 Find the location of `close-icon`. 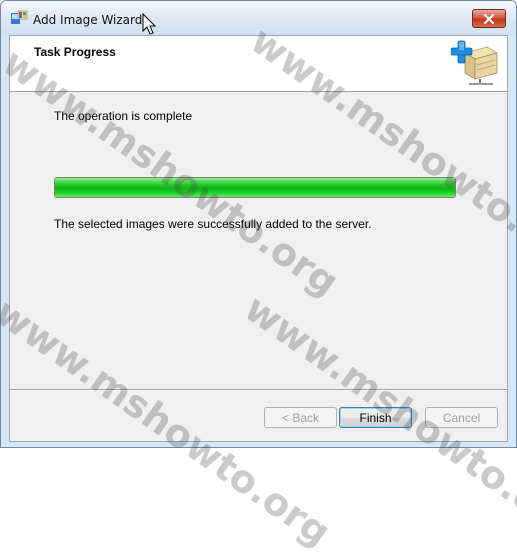

close-icon is located at coordinates (489, 18).